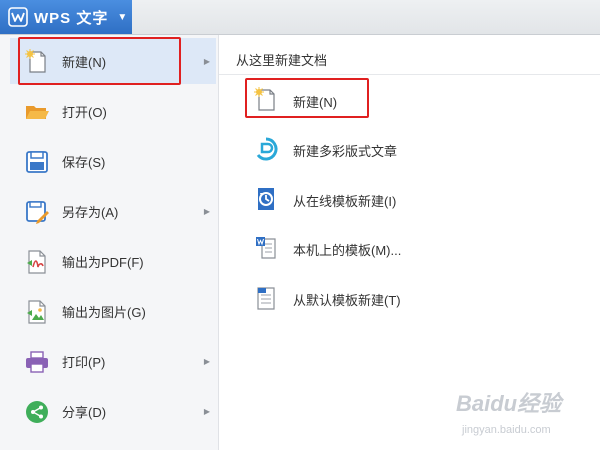  What do you see at coordinates (84, 162) in the screenshot?
I see `menu-item-label: 保存(S)` at bounding box center [84, 162].